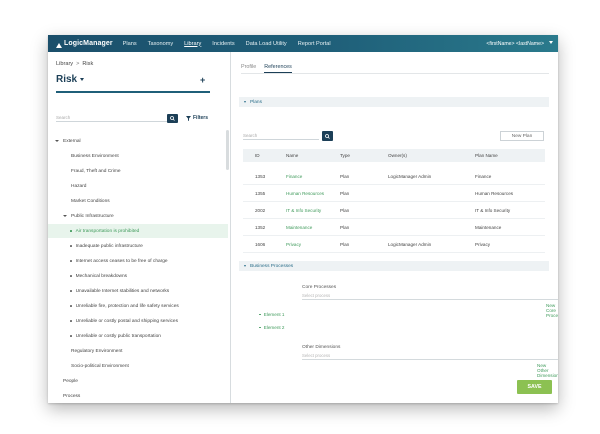 This screenshot has height=434, width=600. I want to click on library-type-selector: Risk, so click(70, 79).